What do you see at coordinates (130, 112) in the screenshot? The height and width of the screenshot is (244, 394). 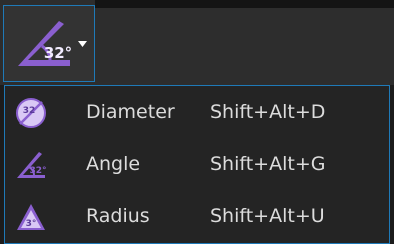 I see `menu-item-label: Diameter` at bounding box center [130, 112].